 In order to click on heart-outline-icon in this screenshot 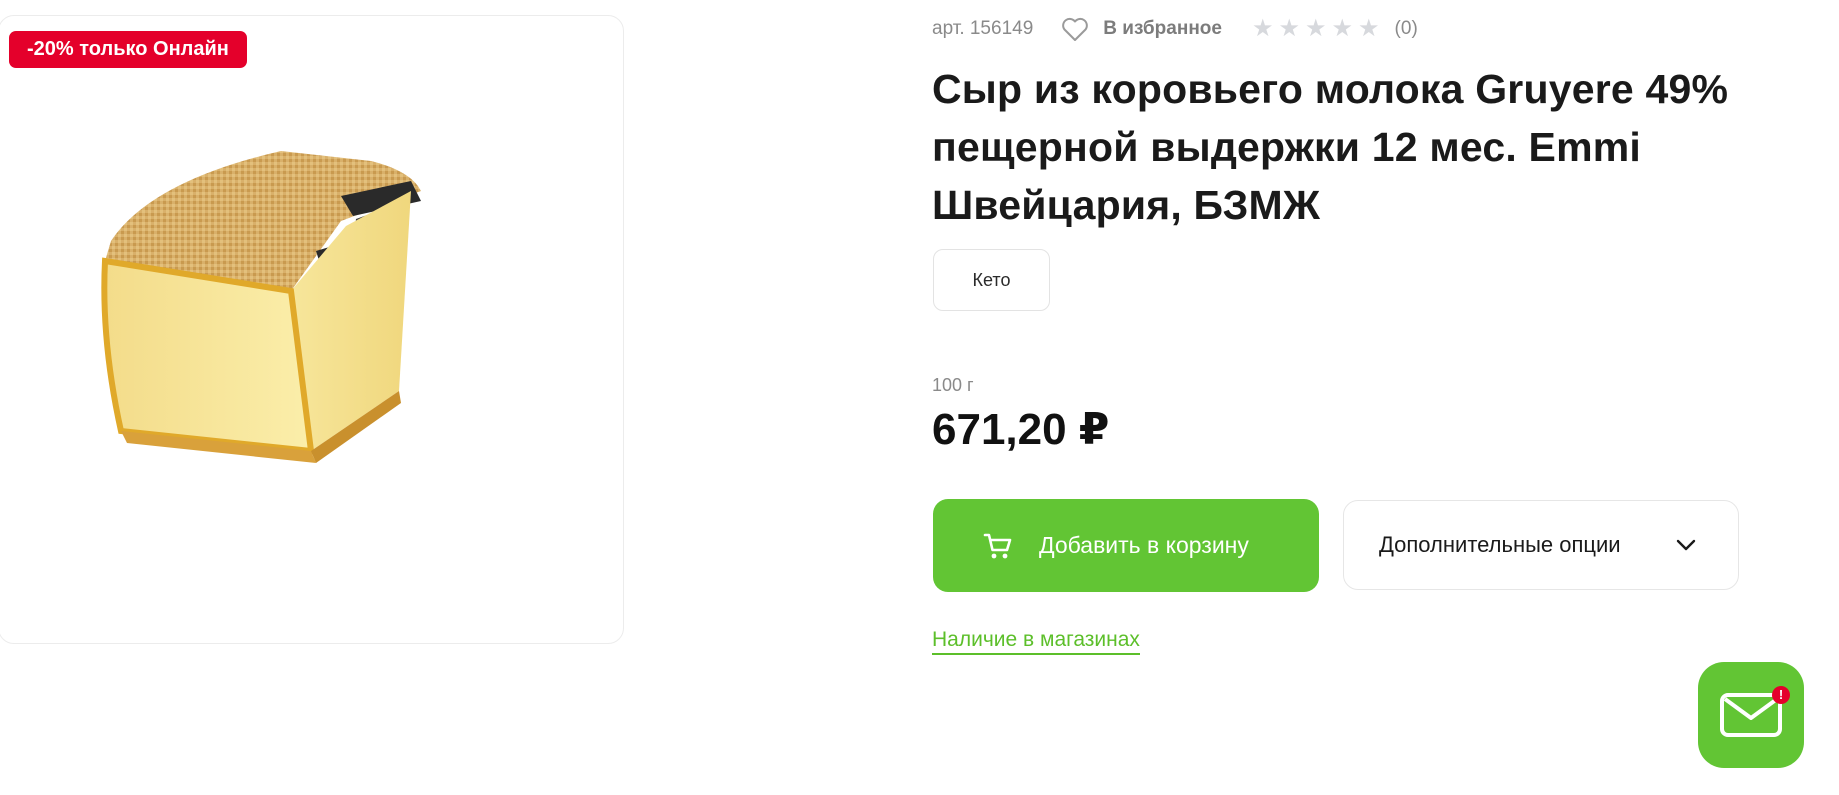, I will do `click(1075, 29)`.